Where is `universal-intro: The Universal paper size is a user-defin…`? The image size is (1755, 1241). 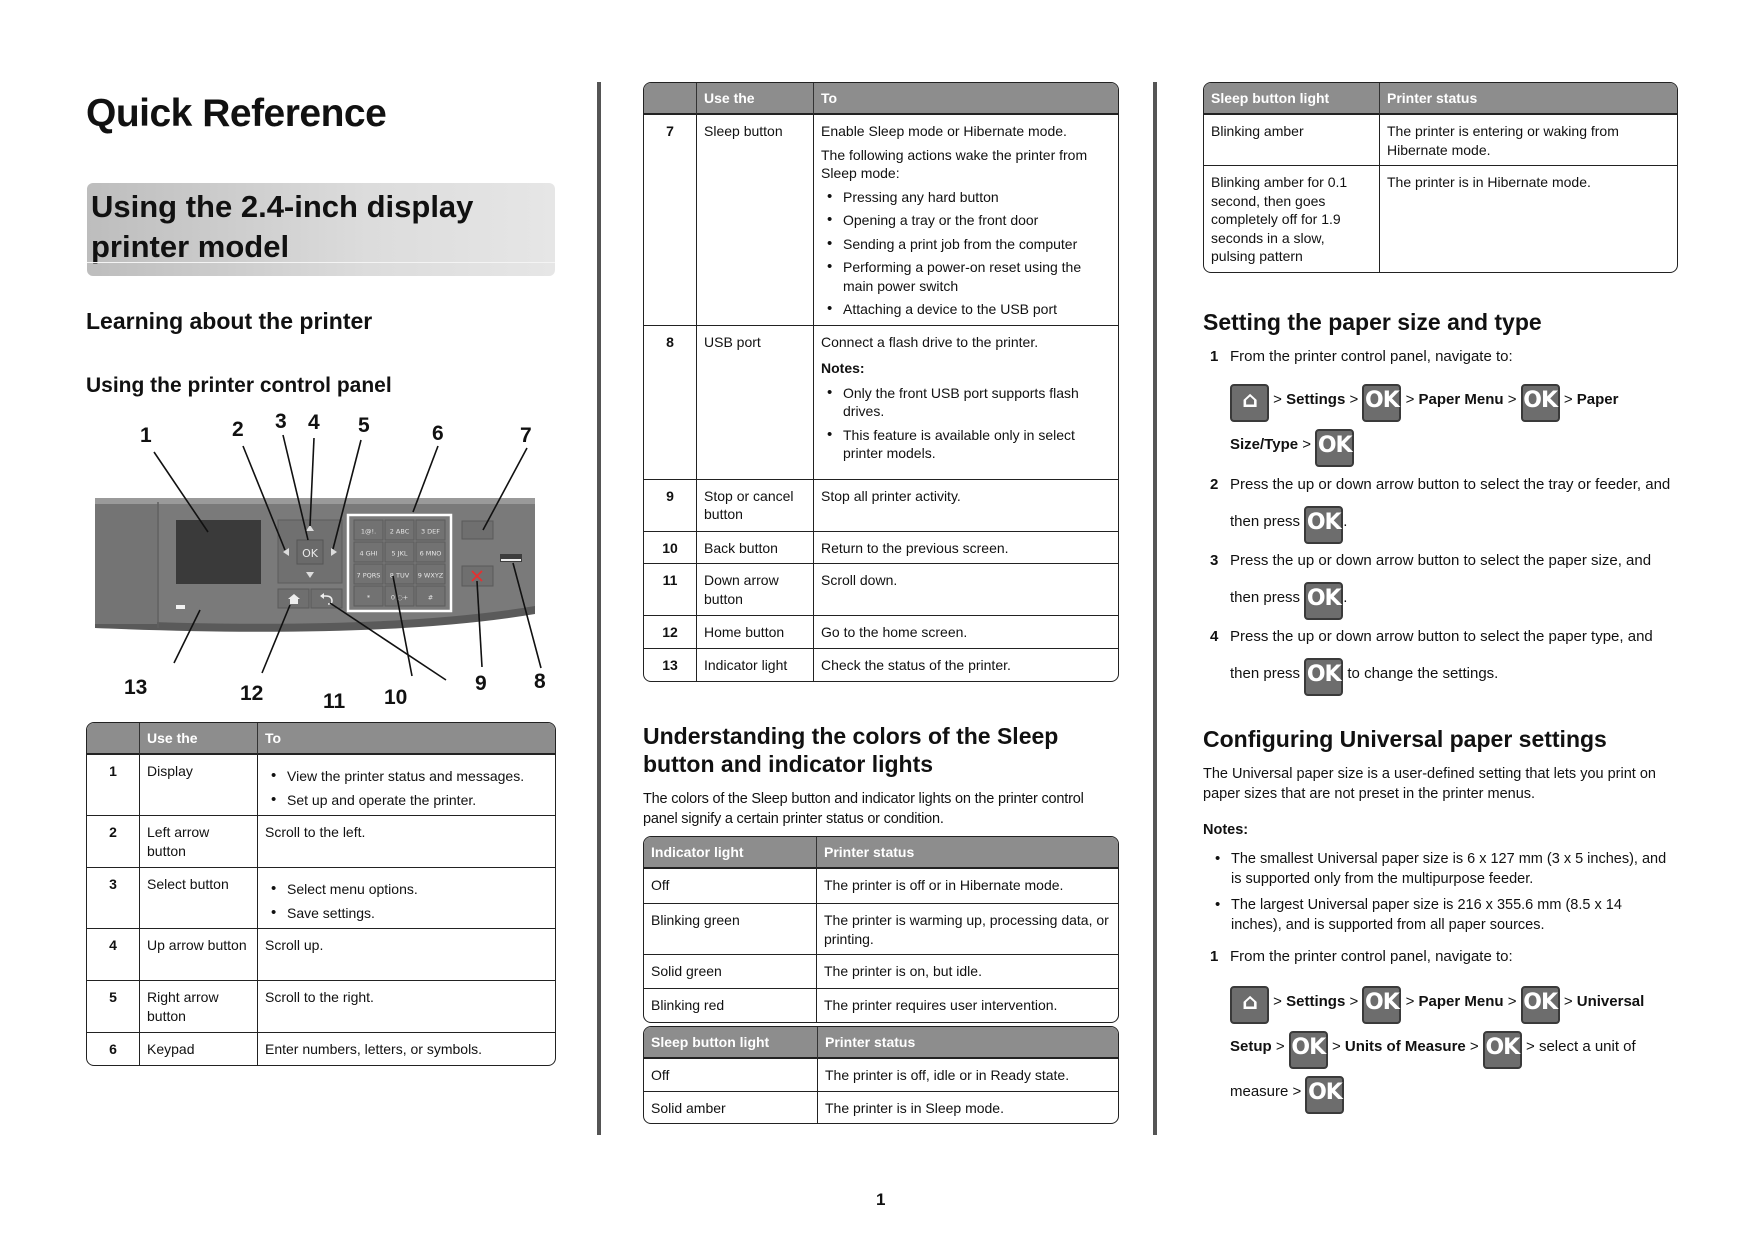 universal-intro: The Universal paper size is a user-defin… is located at coordinates (1429, 784).